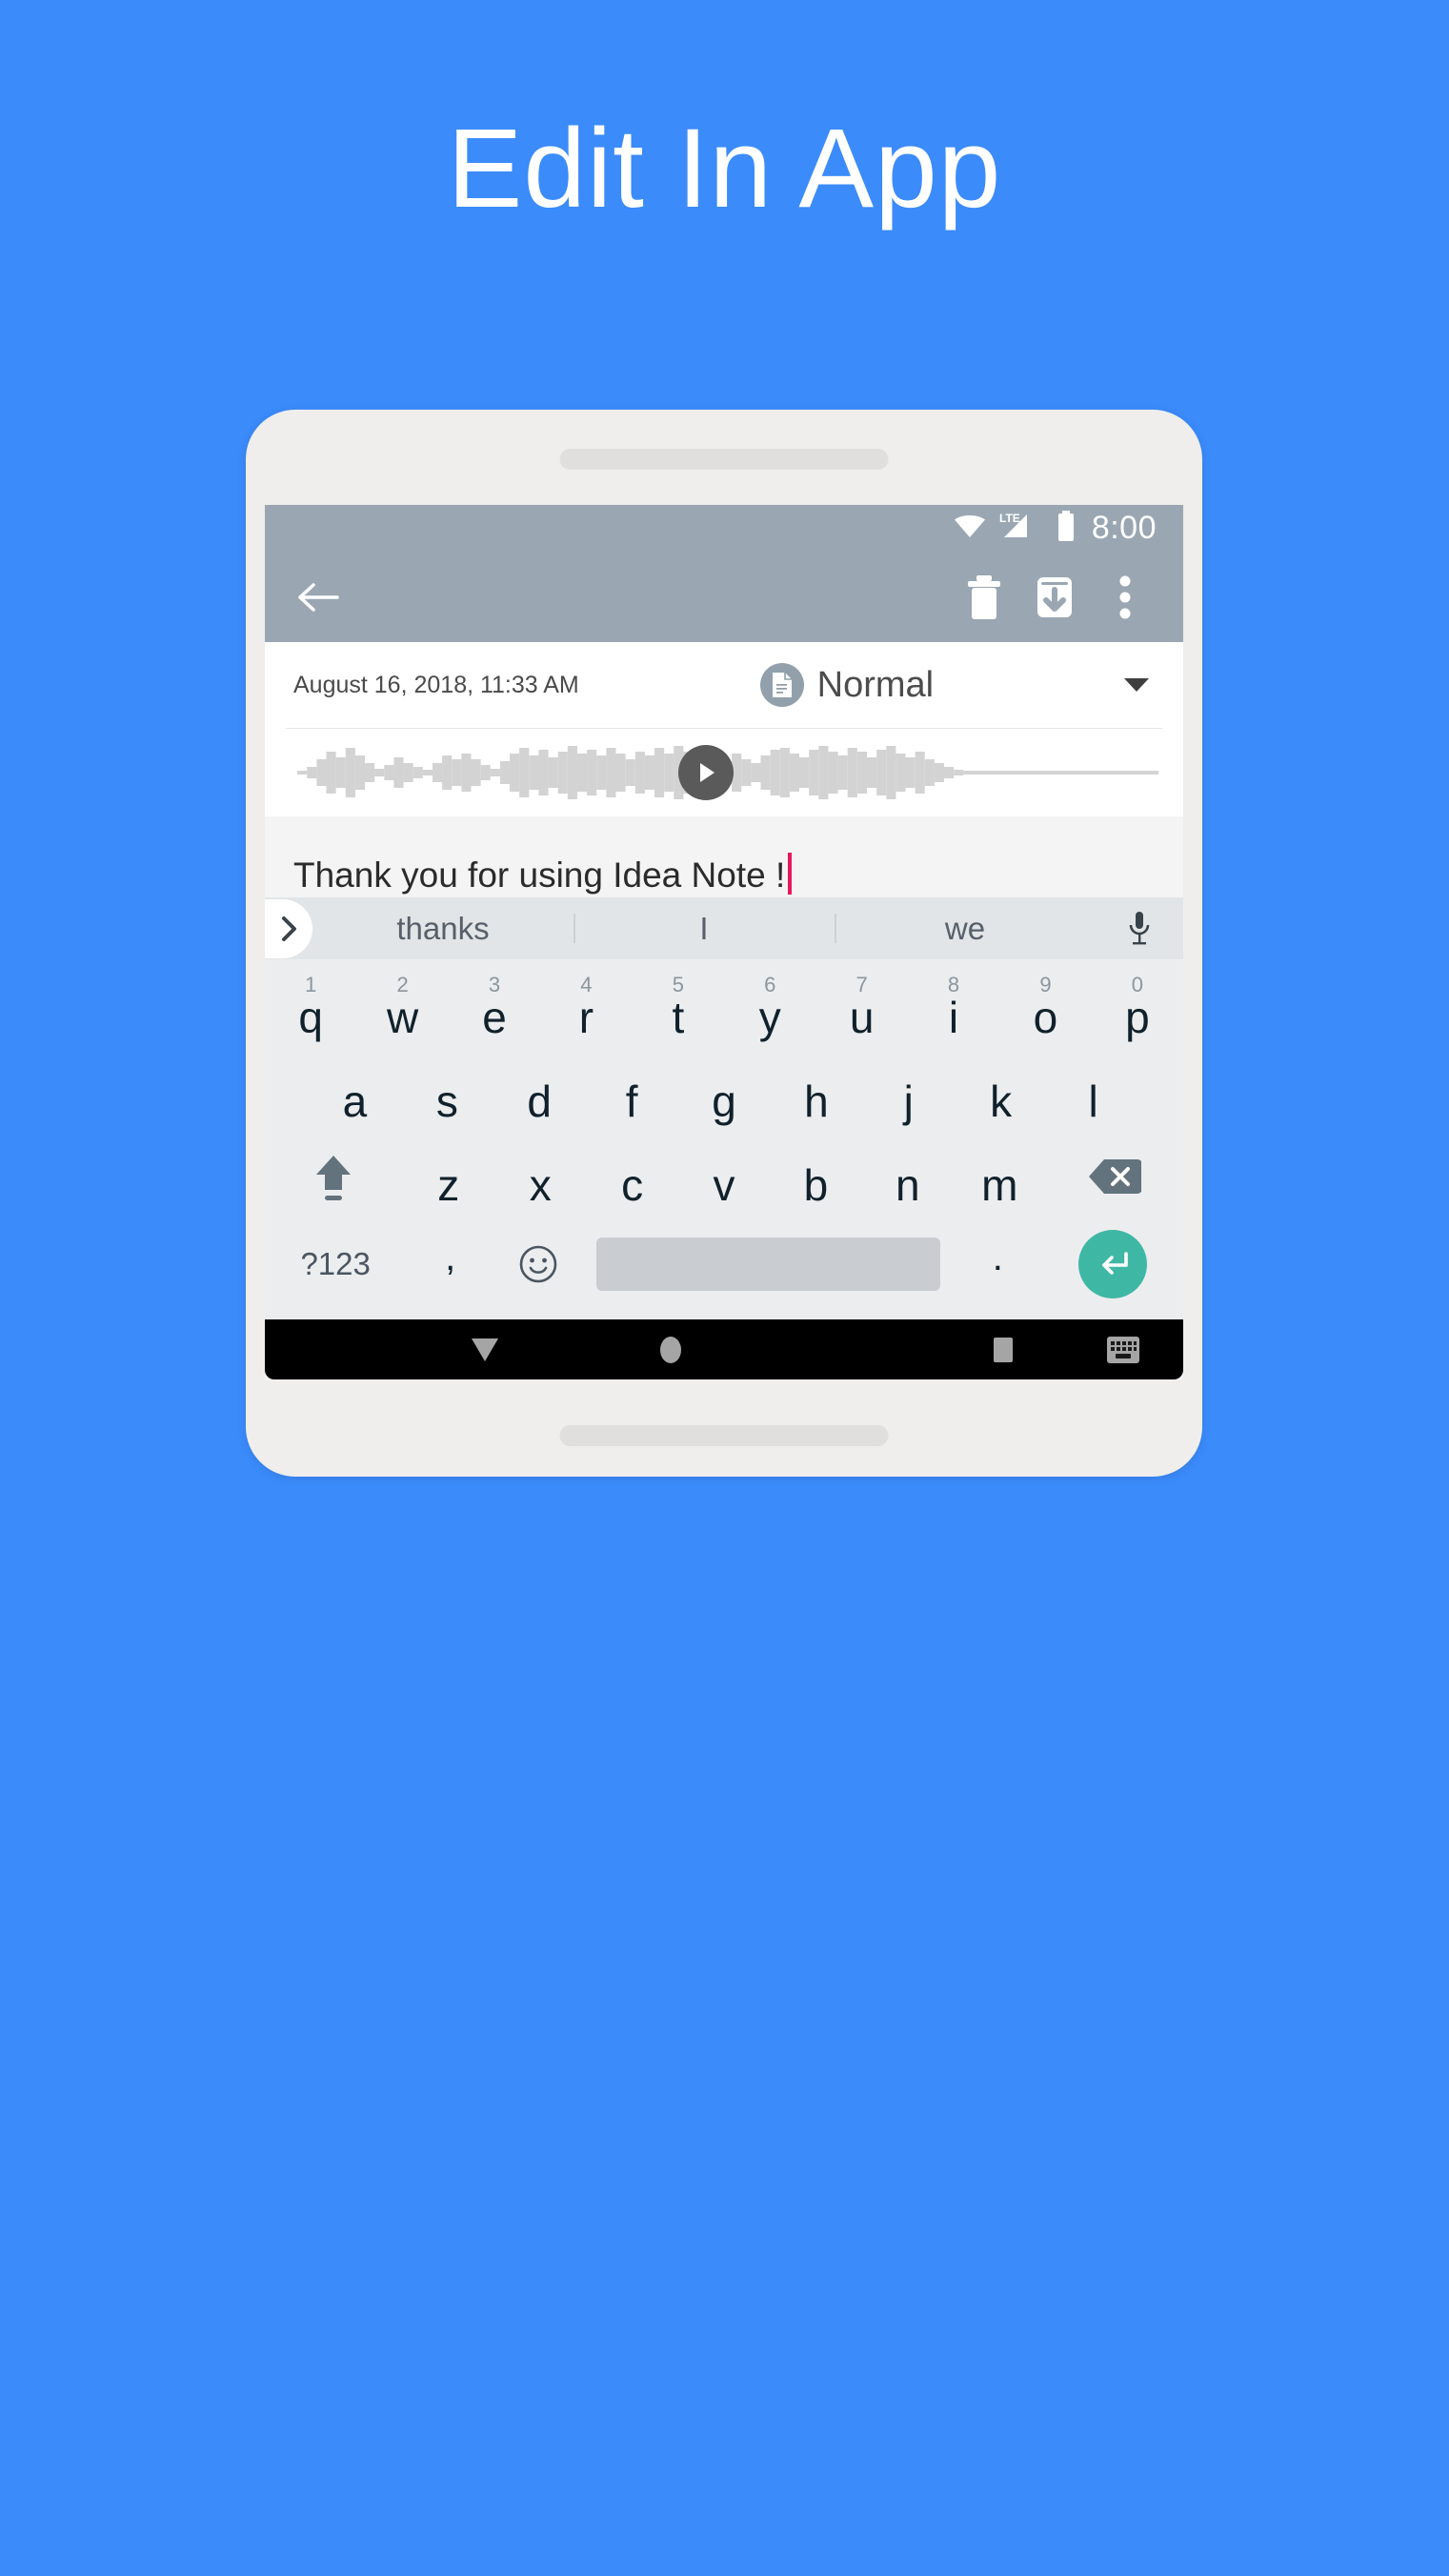 The width and height of the screenshot is (1449, 2576). Describe the element at coordinates (984, 597) in the screenshot. I see `trash-icon` at that location.